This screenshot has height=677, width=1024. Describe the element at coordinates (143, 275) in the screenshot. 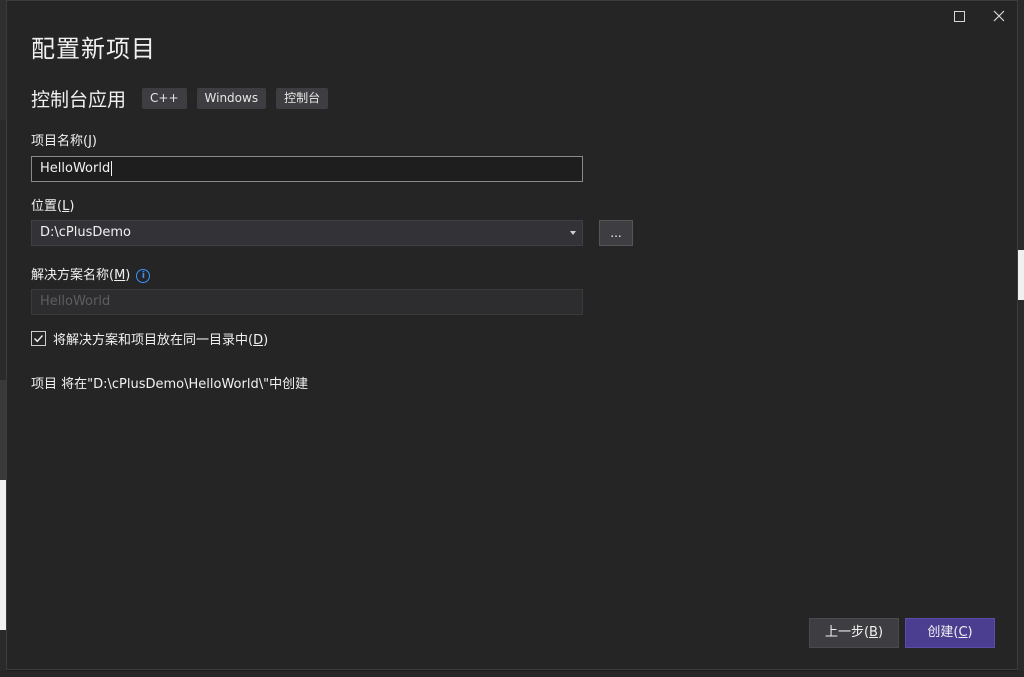

I see `info-icon: i` at that location.